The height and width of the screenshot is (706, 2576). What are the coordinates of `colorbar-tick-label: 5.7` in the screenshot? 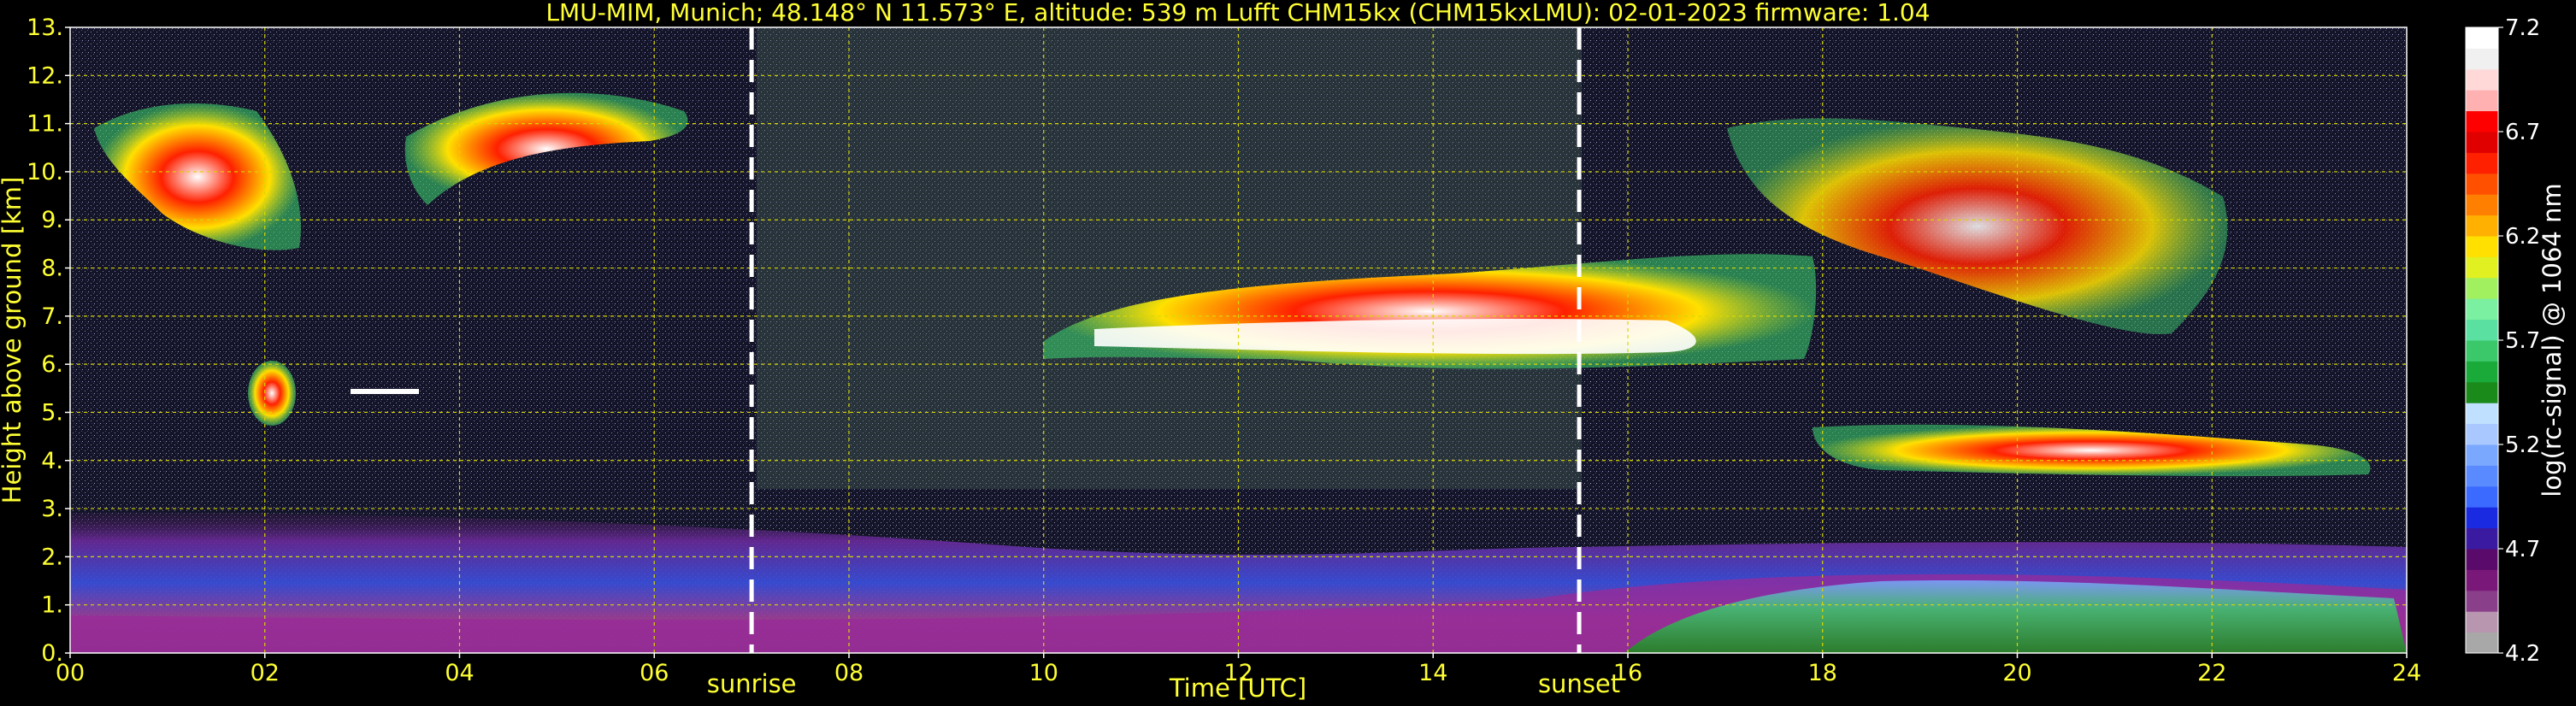 It's located at (2522, 341).